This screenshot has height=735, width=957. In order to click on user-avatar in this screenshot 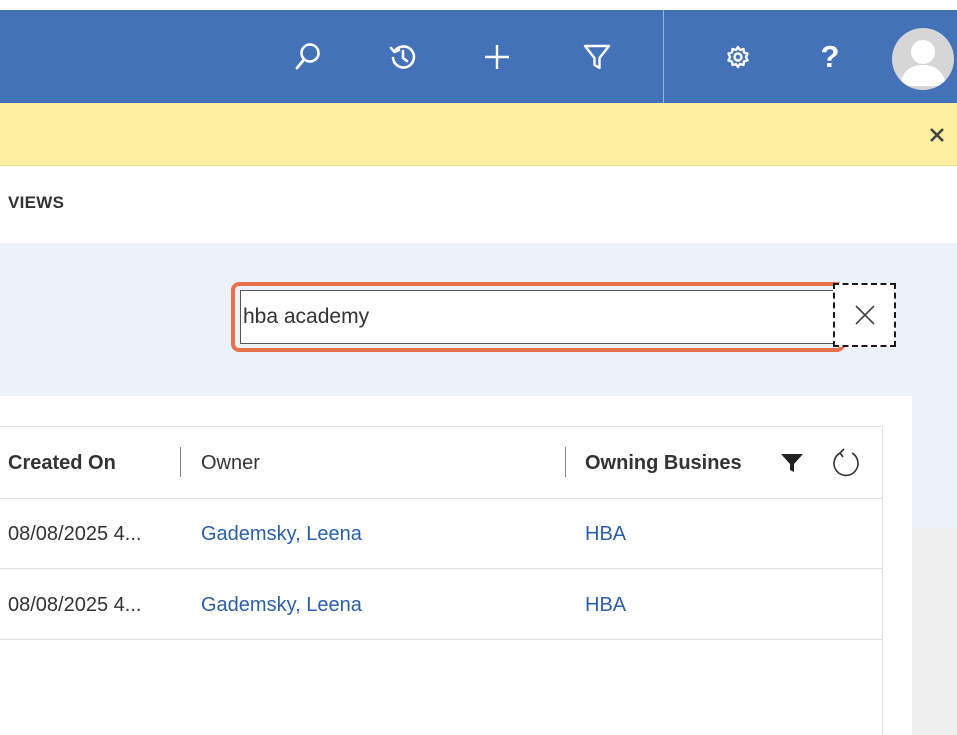, I will do `click(923, 59)`.